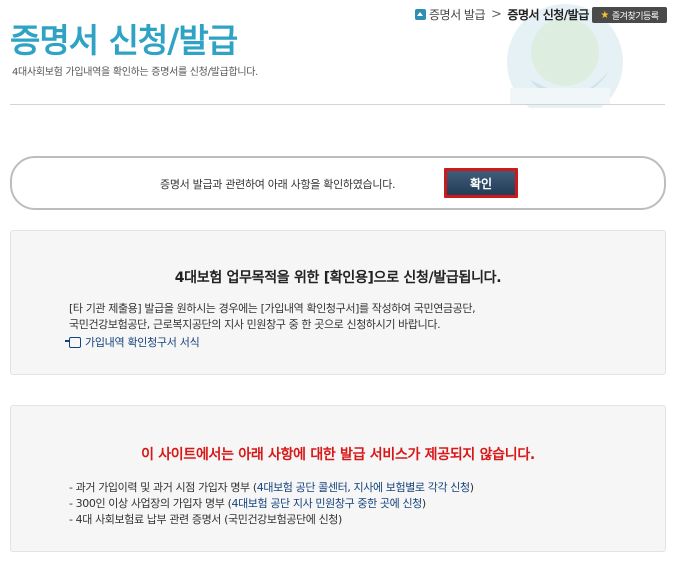  I want to click on form-download-link: 가입내역 확인청구서 서식, so click(132, 342).